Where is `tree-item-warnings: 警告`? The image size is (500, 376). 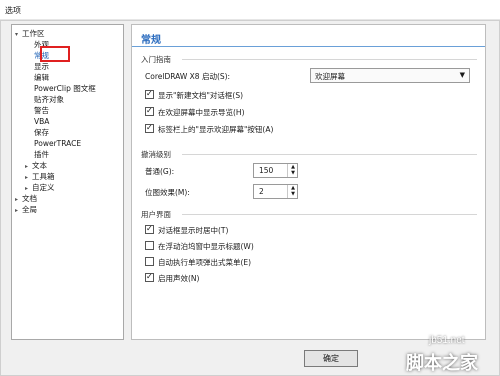 tree-item-warnings: 警告 is located at coordinates (41, 111).